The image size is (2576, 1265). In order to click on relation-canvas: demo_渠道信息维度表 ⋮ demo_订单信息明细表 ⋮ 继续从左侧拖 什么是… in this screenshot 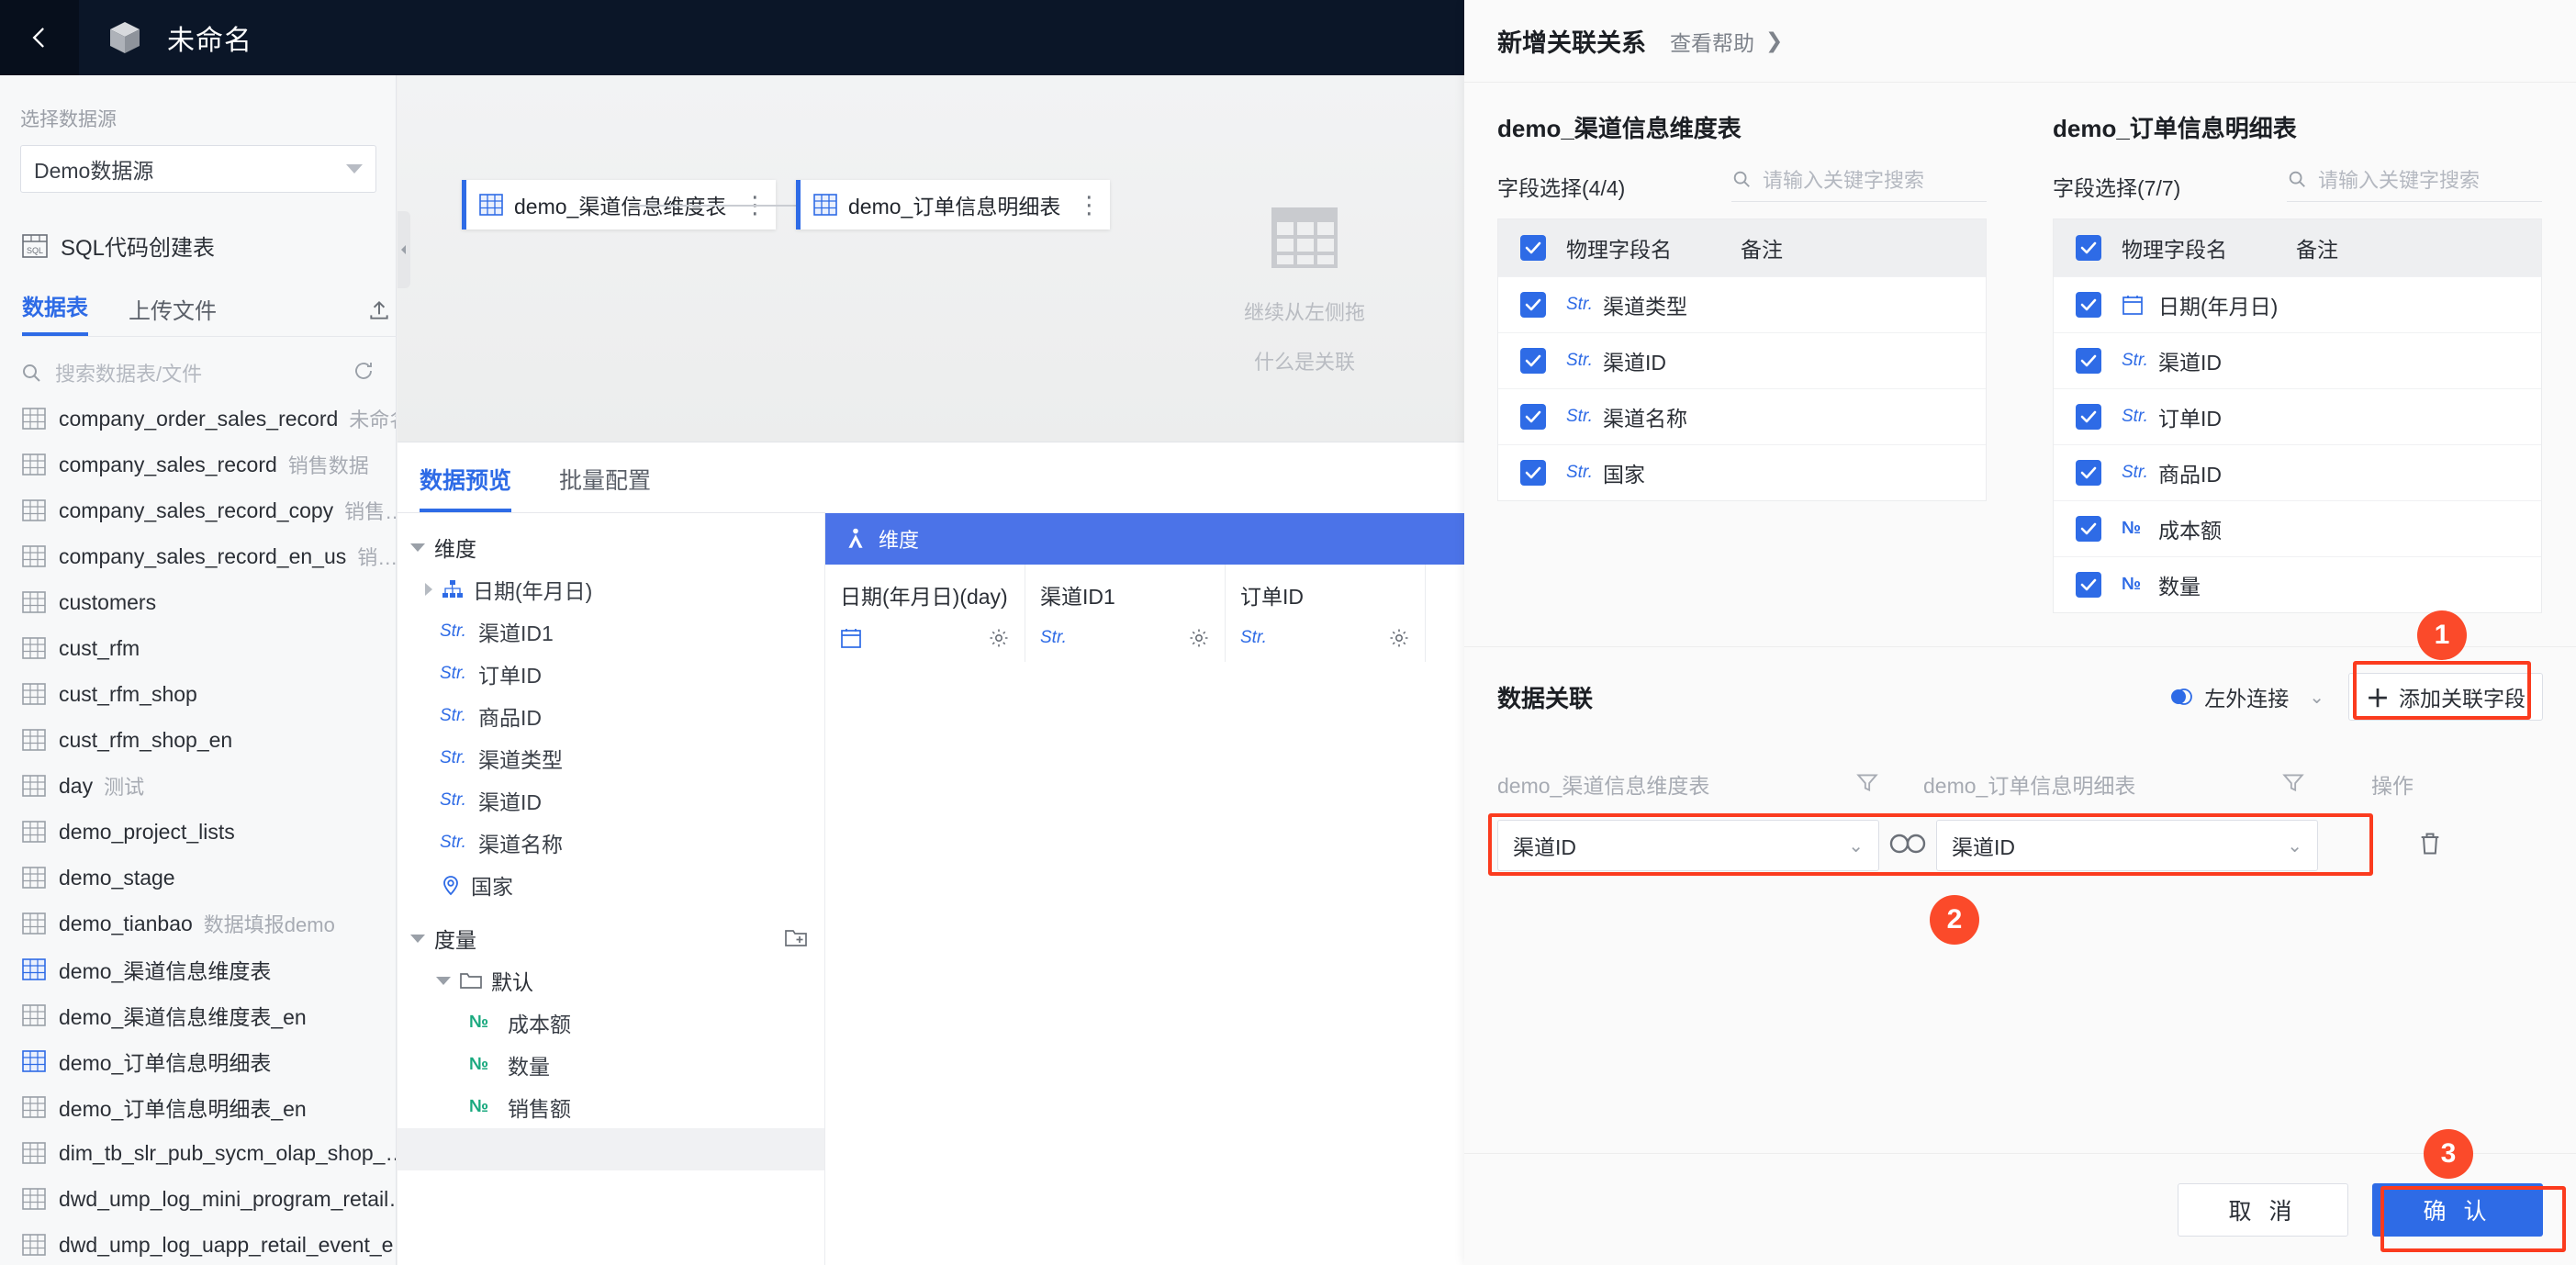, I will do `click(931, 258)`.